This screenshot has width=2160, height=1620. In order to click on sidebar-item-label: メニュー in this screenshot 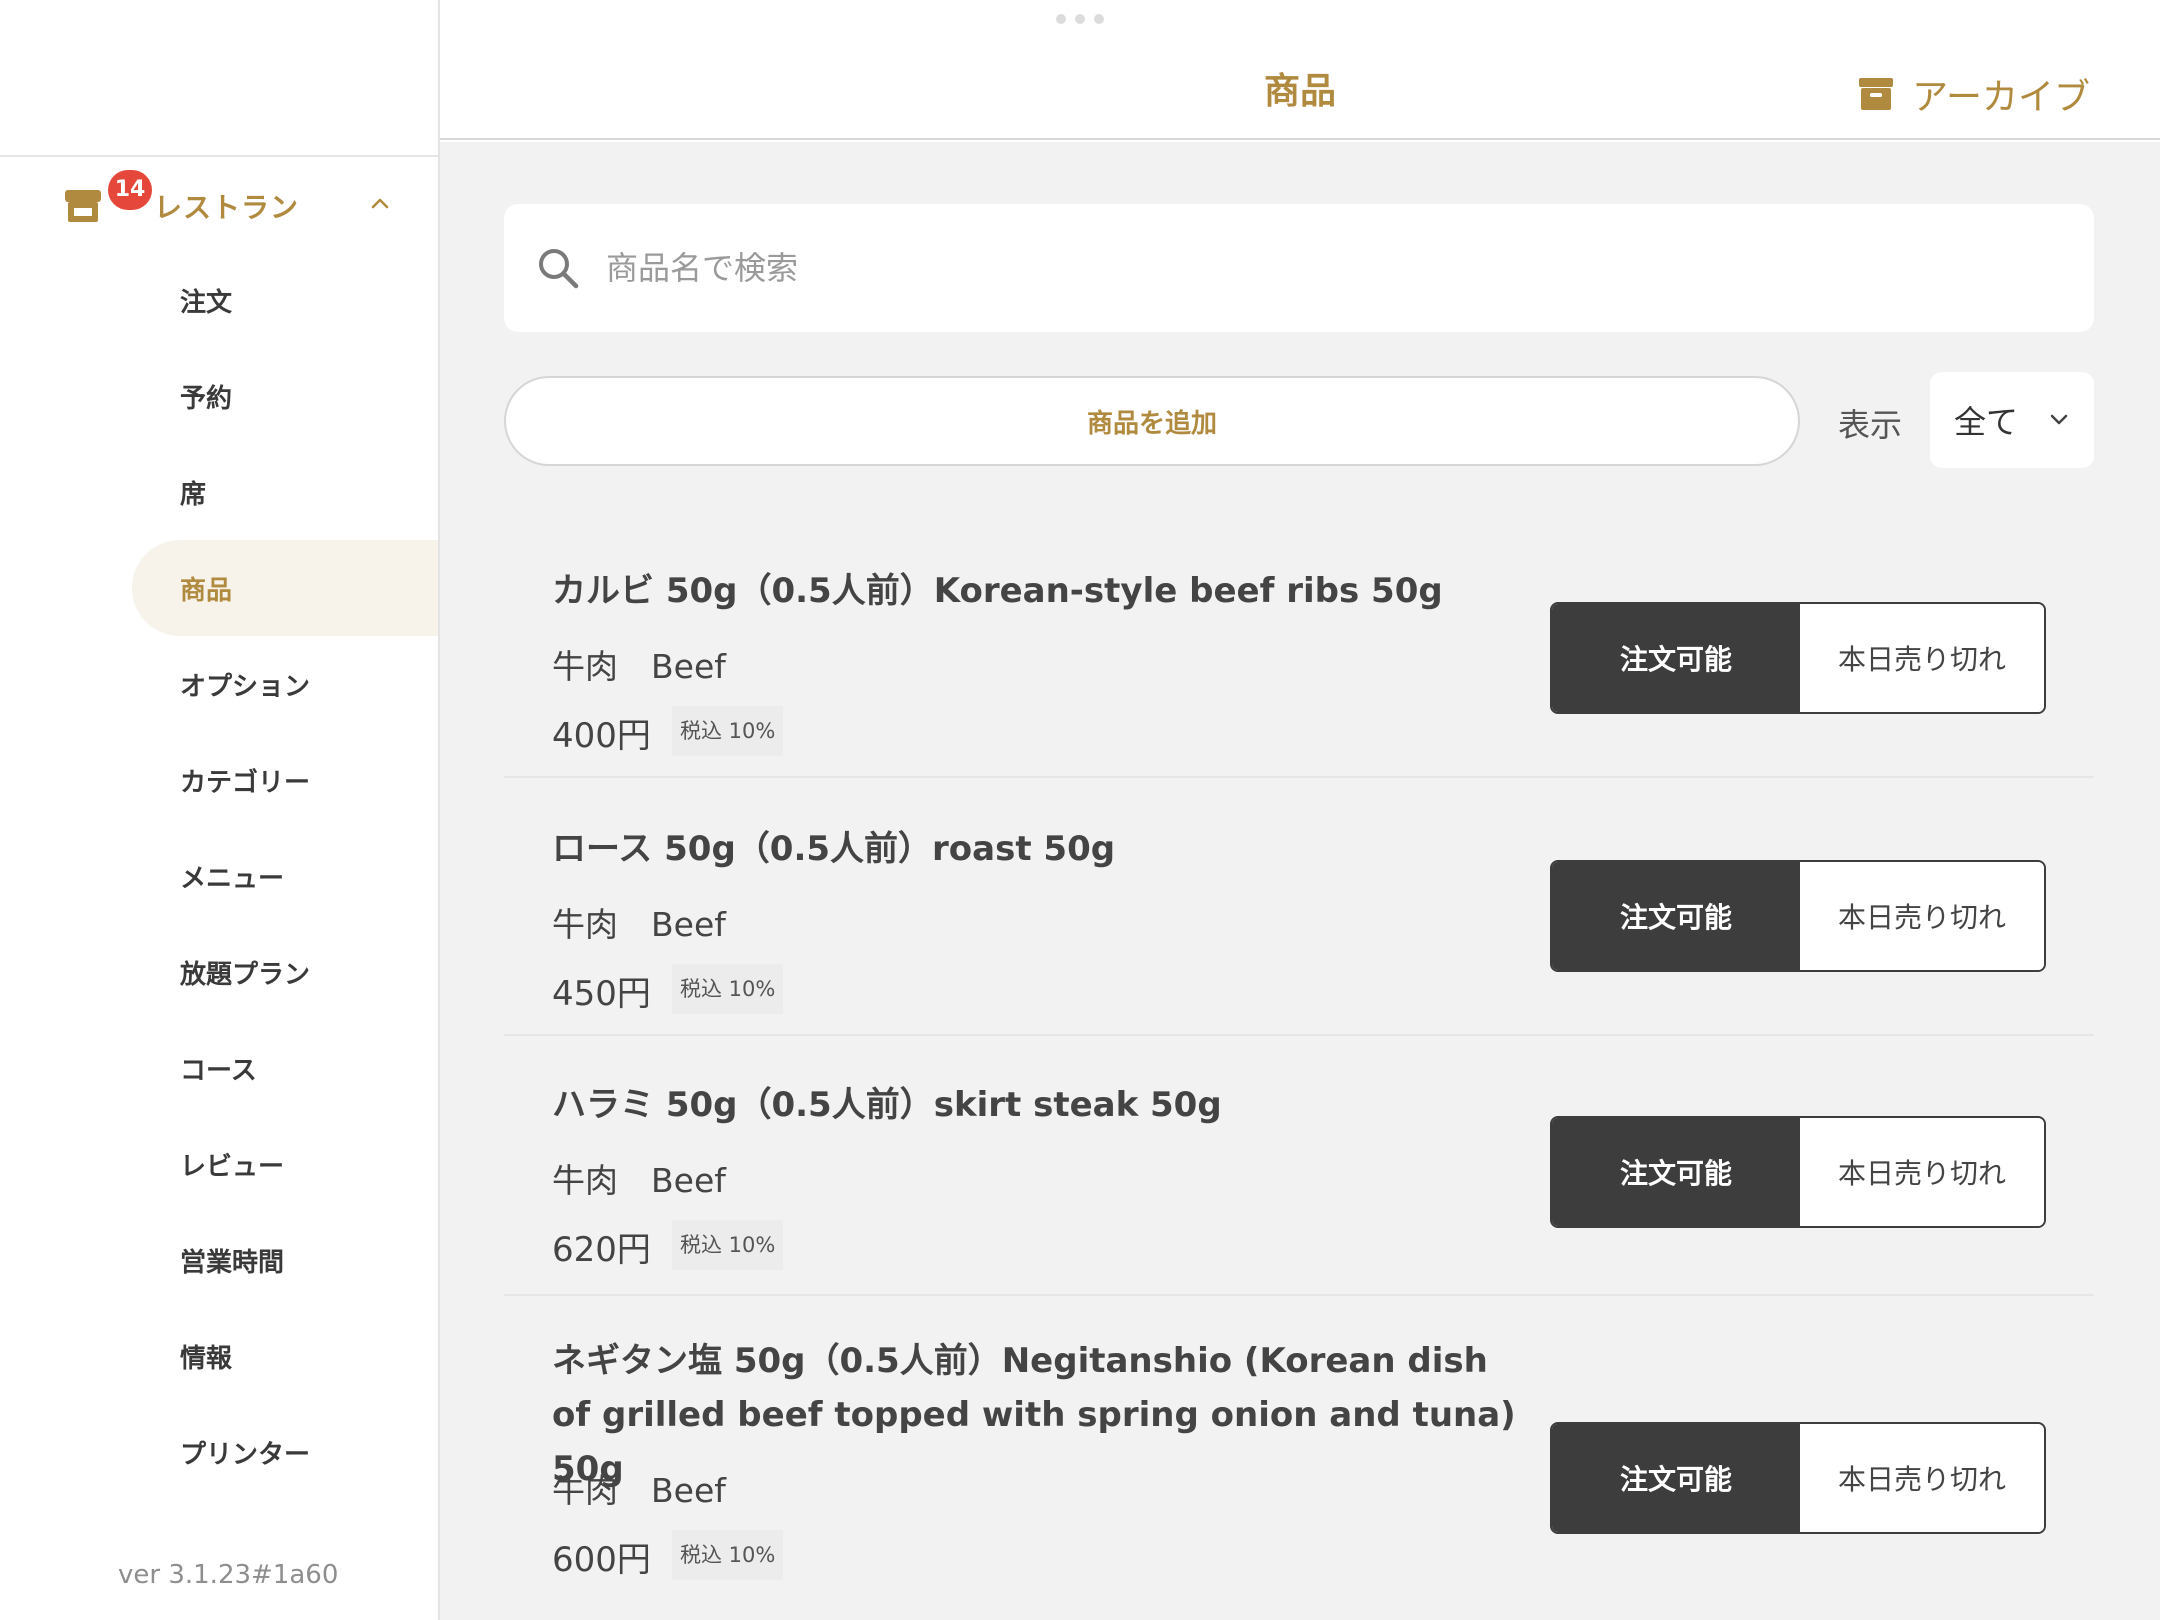, I will do `click(232, 878)`.